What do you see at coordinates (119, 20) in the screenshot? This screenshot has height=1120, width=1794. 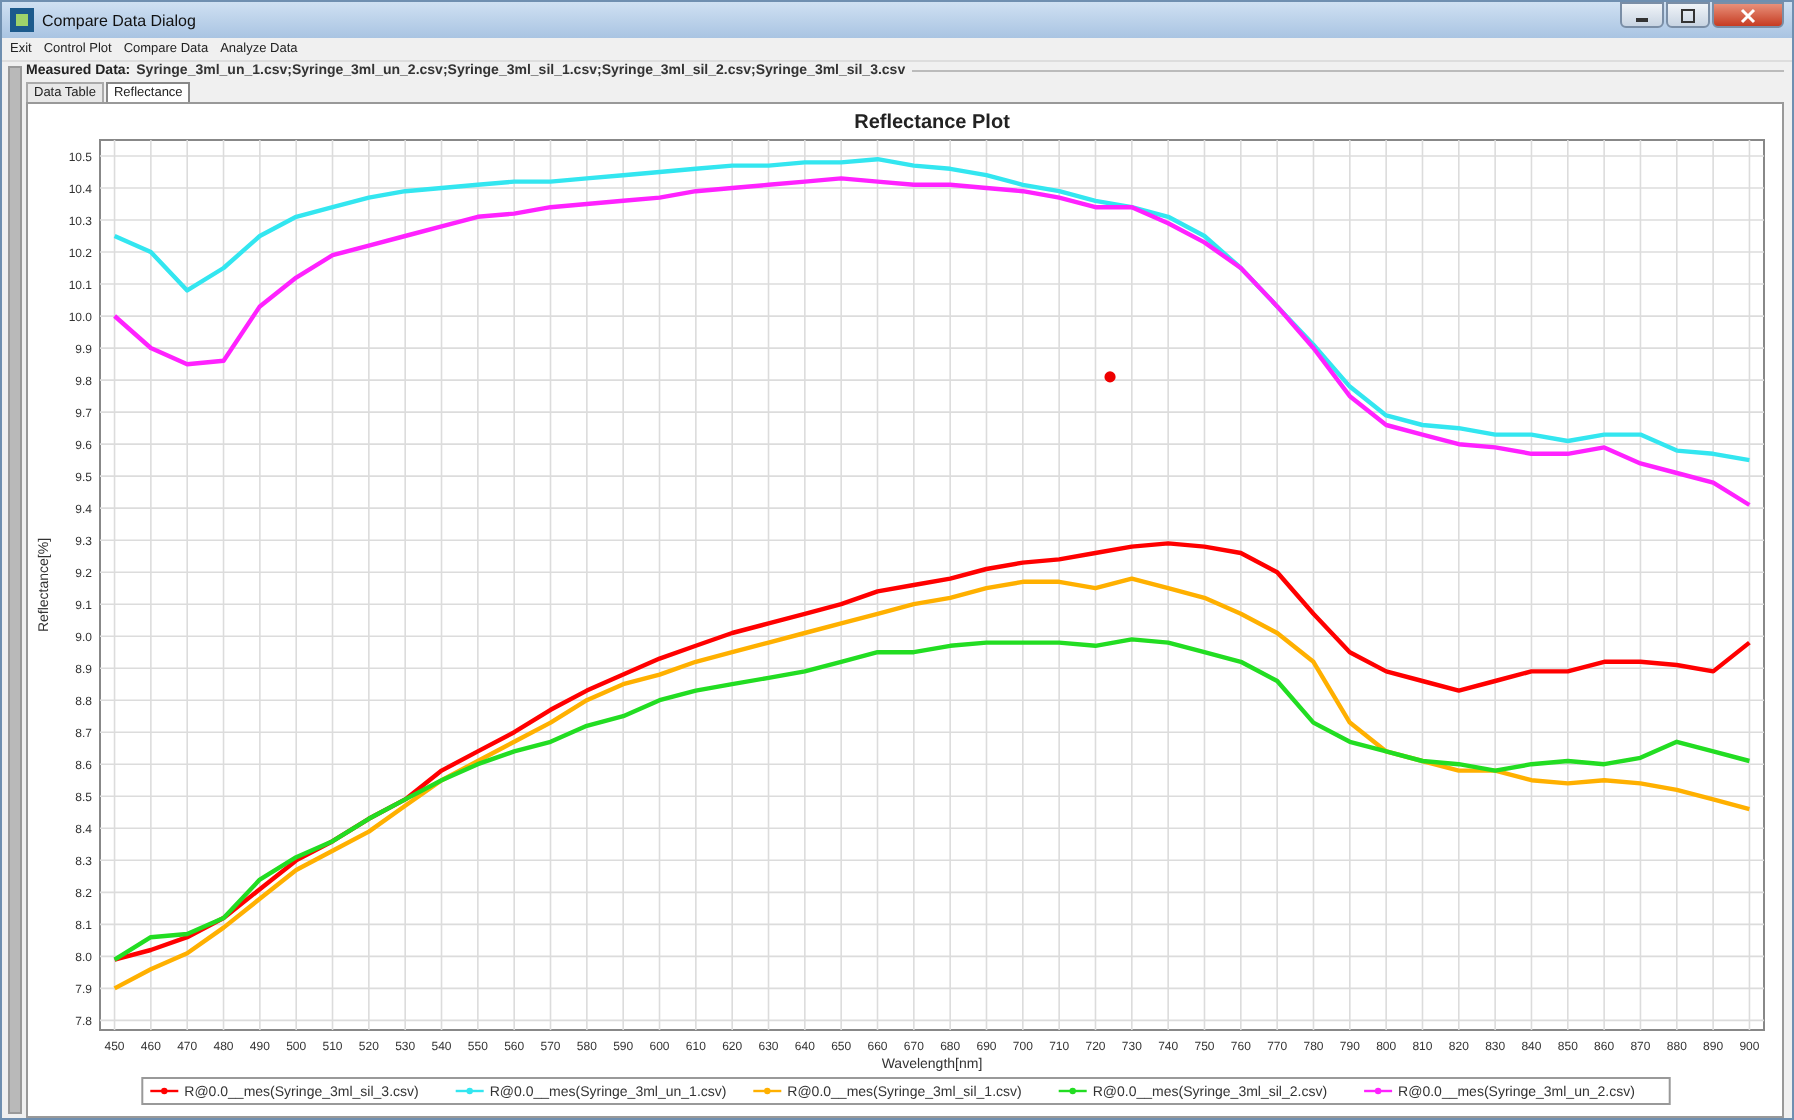 I see `window-title: Compare Data Dialog` at bounding box center [119, 20].